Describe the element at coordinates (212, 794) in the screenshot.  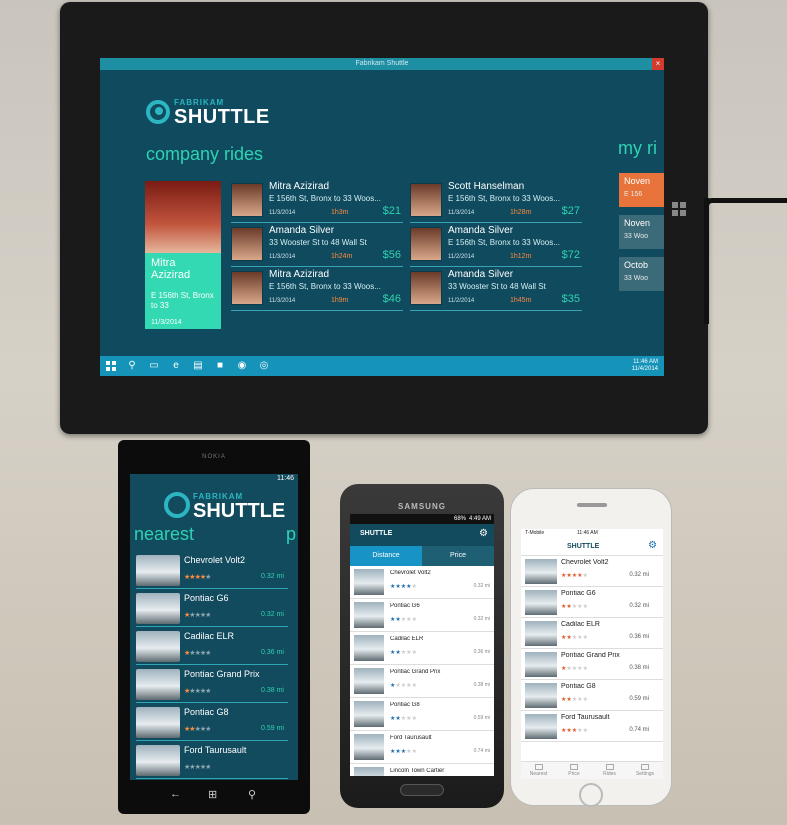
I see `windows-icon: ⊞` at that location.